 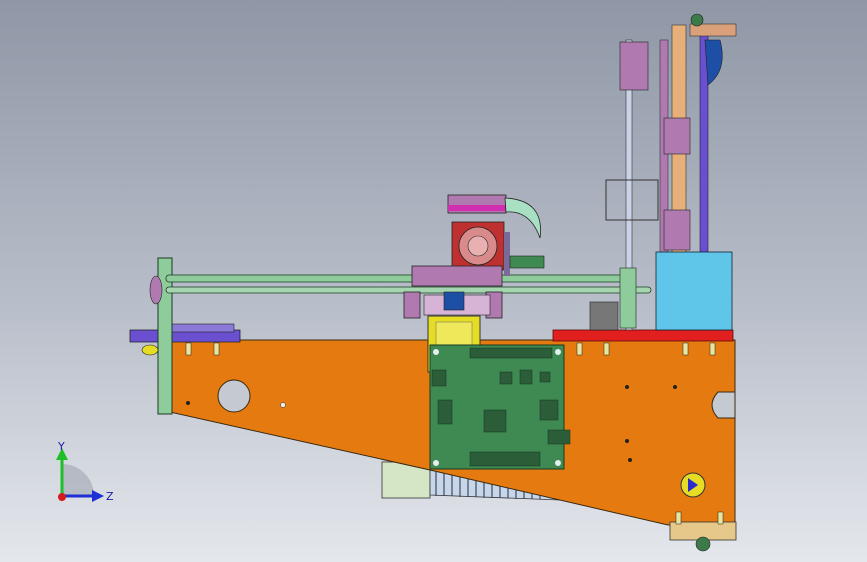 I want to click on red-bar, so click(x=643, y=335).